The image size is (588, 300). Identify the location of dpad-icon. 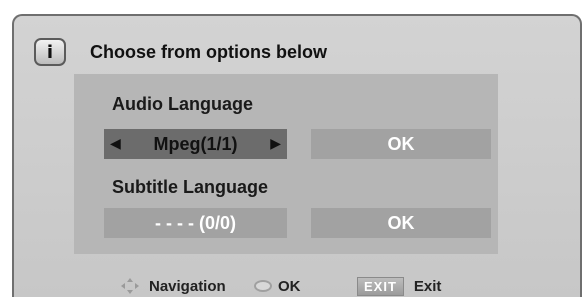
(130, 286).